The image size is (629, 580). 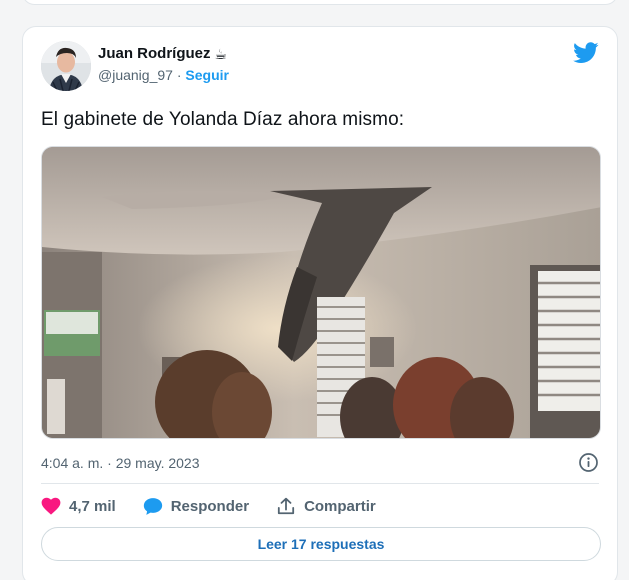 I want to click on author-avatar, so click(x=66, y=66).